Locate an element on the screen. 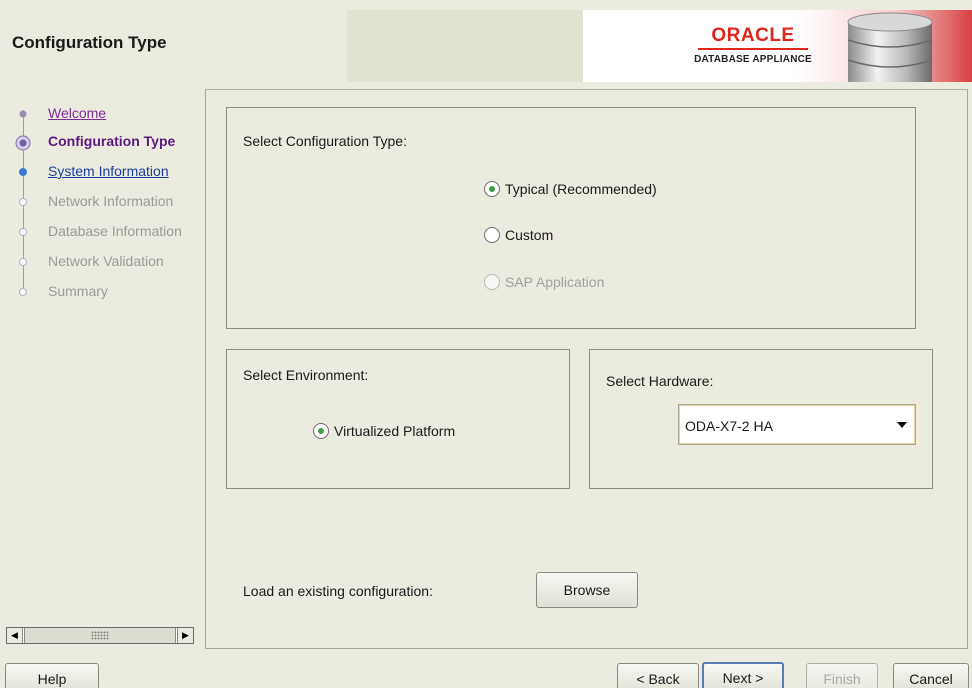 This screenshot has width=972, height=688. nav-step-welcome: Welcome is located at coordinates (106, 115).